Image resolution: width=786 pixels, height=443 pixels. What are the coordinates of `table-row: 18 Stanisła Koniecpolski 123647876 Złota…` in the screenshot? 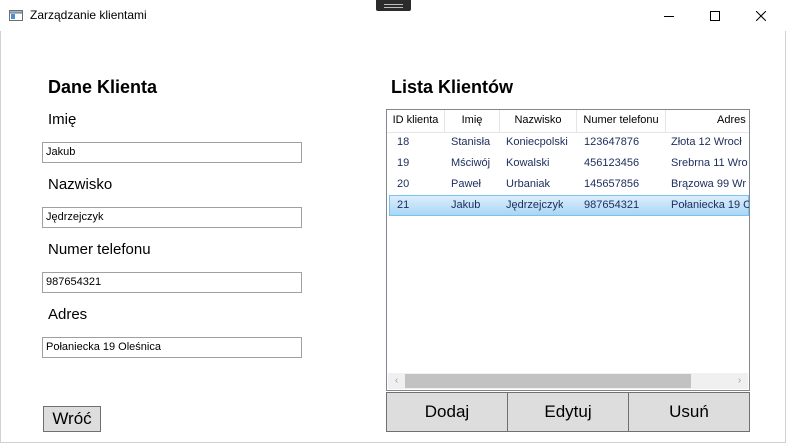 It's located at (569, 142).